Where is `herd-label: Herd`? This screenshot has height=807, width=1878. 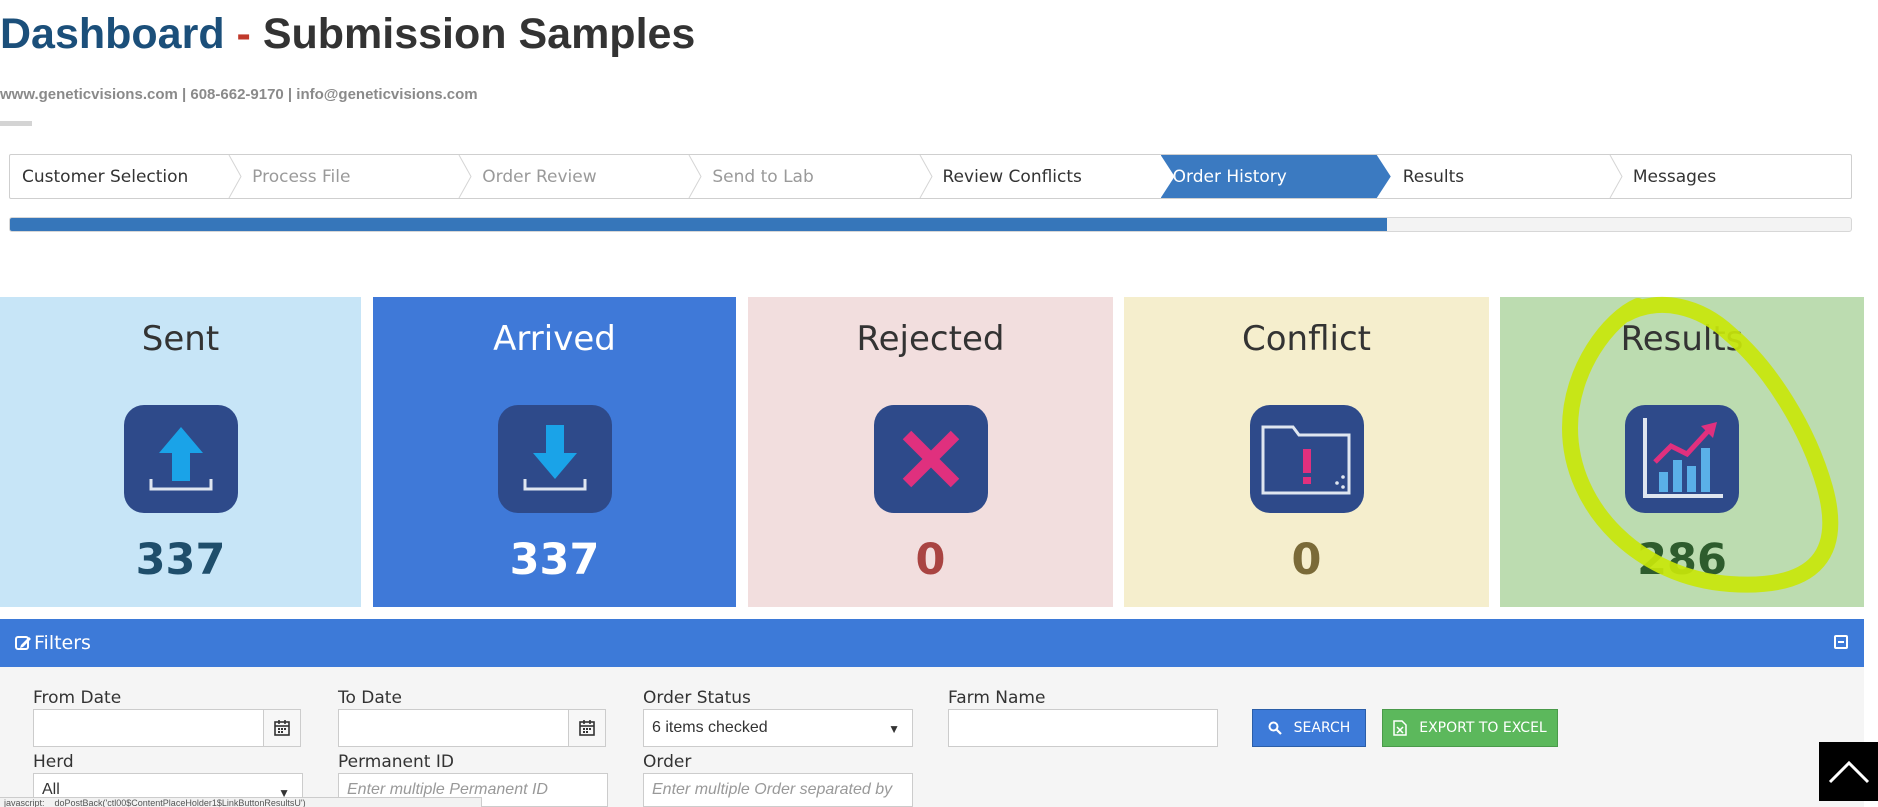
herd-label: Herd is located at coordinates (53, 762).